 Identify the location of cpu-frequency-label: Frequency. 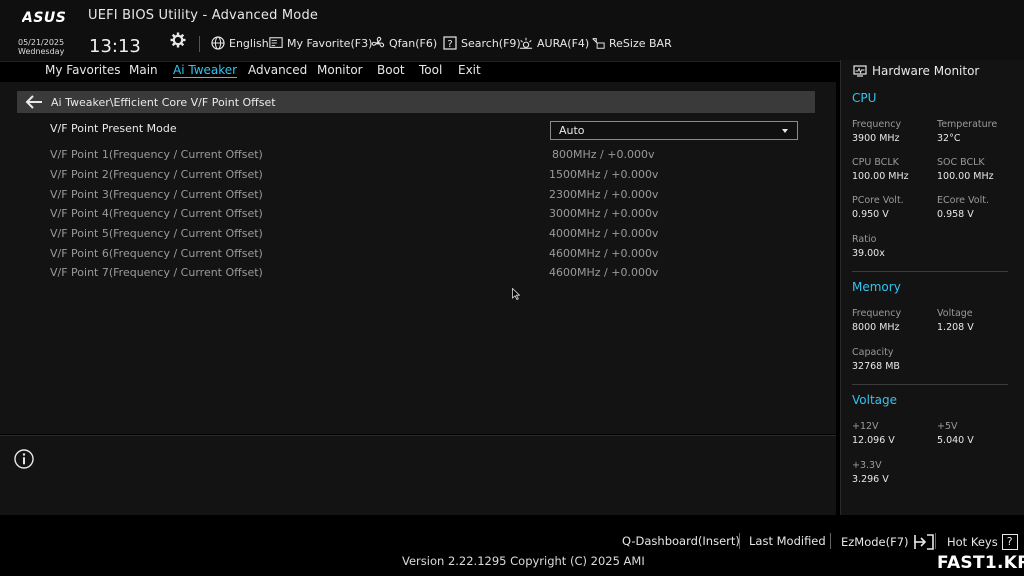
(877, 124).